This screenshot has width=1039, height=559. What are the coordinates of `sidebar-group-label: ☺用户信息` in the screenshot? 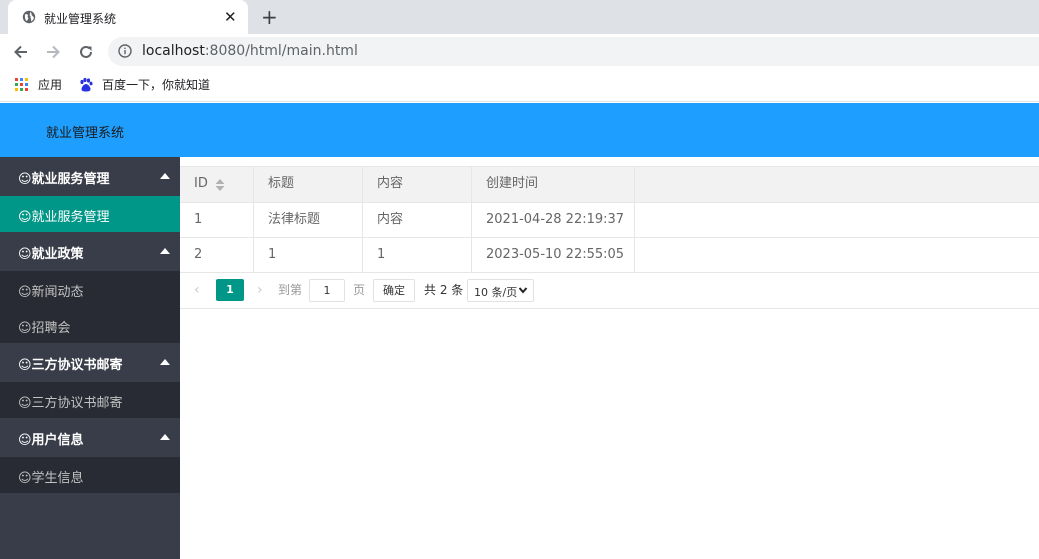 It's located at (51, 440).